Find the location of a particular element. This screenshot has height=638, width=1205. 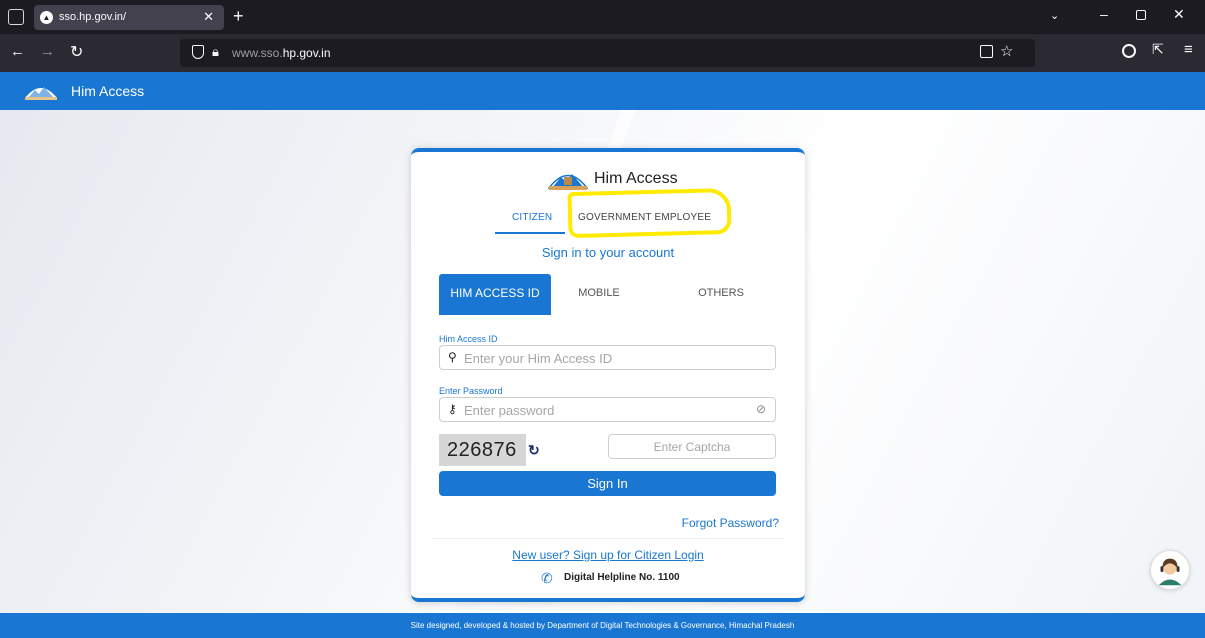

browser-tab-bar: ▲ sso.hp.gov.in/ ✕ + ⌄ – ✕ is located at coordinates (602, 17).